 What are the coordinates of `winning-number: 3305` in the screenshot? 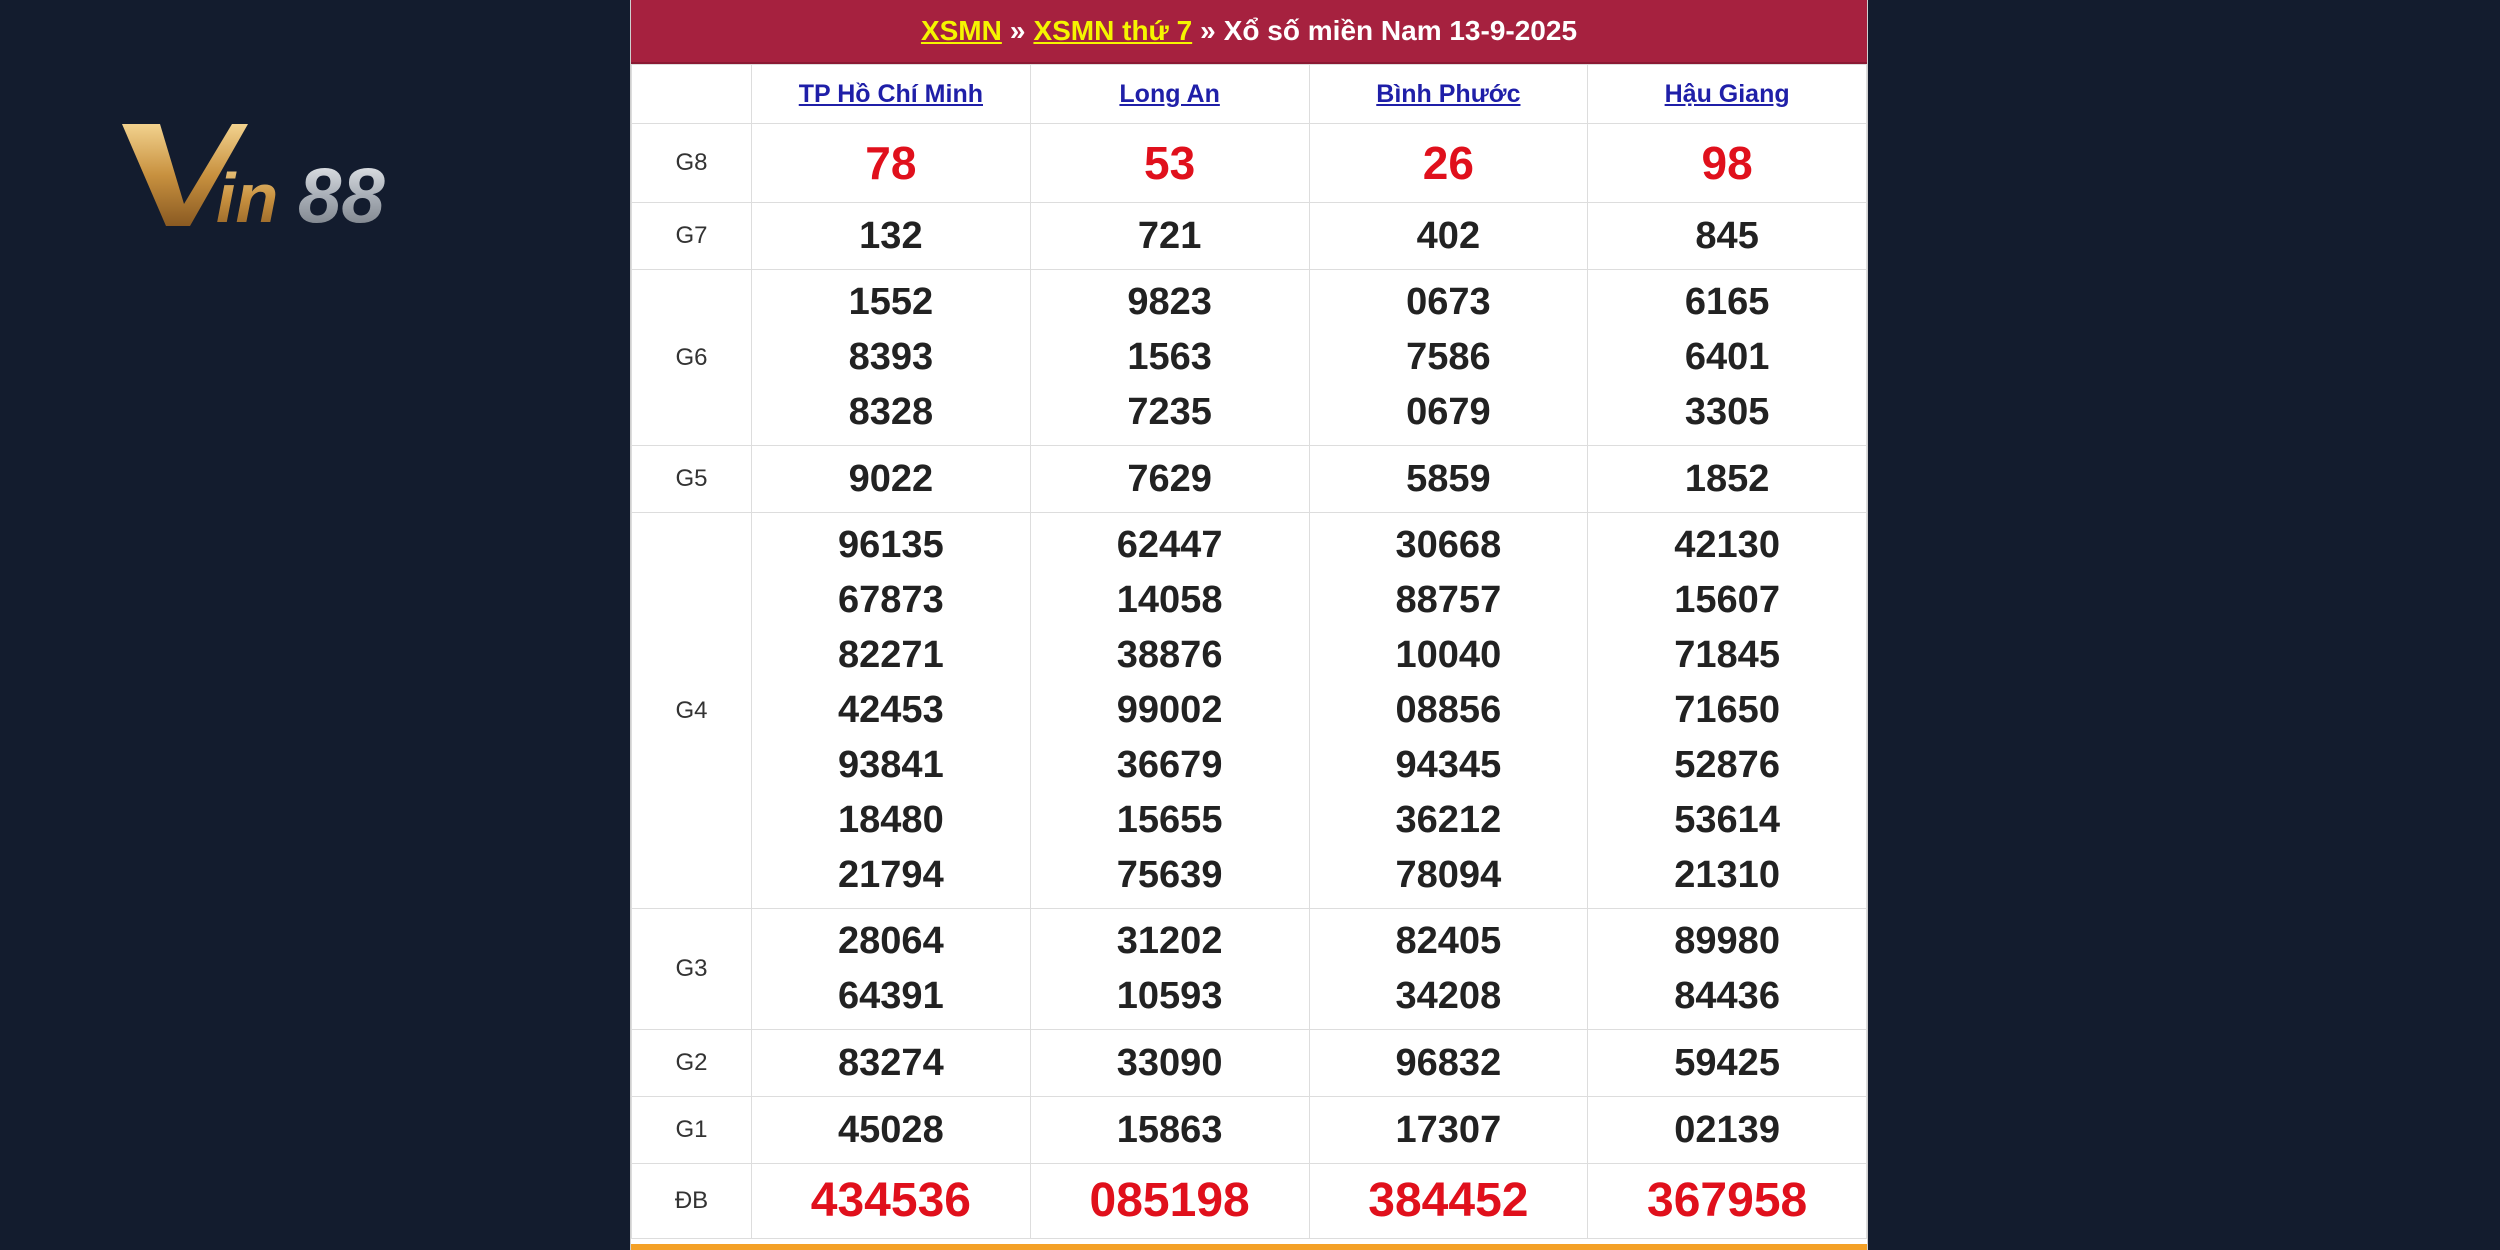 It's located at (1727, 412).